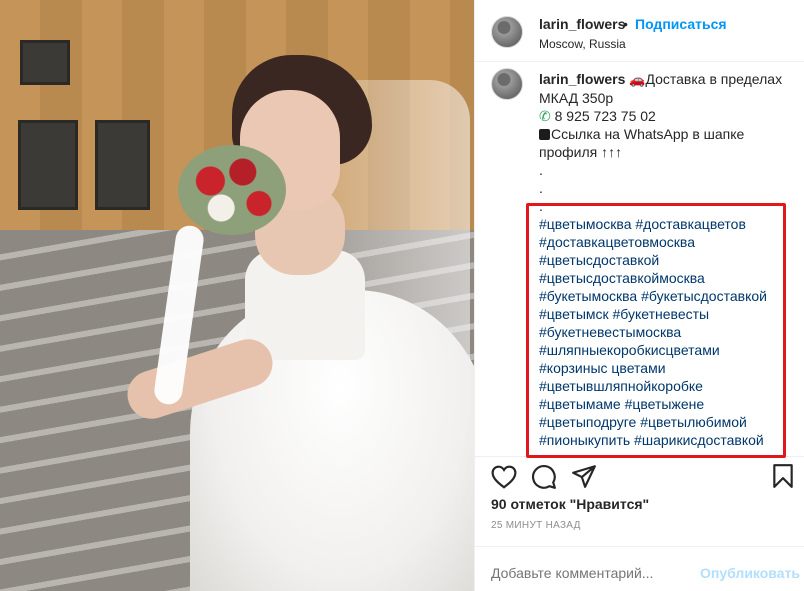 This screenshot has height=591, width=804. What do you see at coordinates (648, 134) in the screenshot?
I see `caption-text: Ссылка на WhatsApp в шапке` at bounding box center [648, 134].